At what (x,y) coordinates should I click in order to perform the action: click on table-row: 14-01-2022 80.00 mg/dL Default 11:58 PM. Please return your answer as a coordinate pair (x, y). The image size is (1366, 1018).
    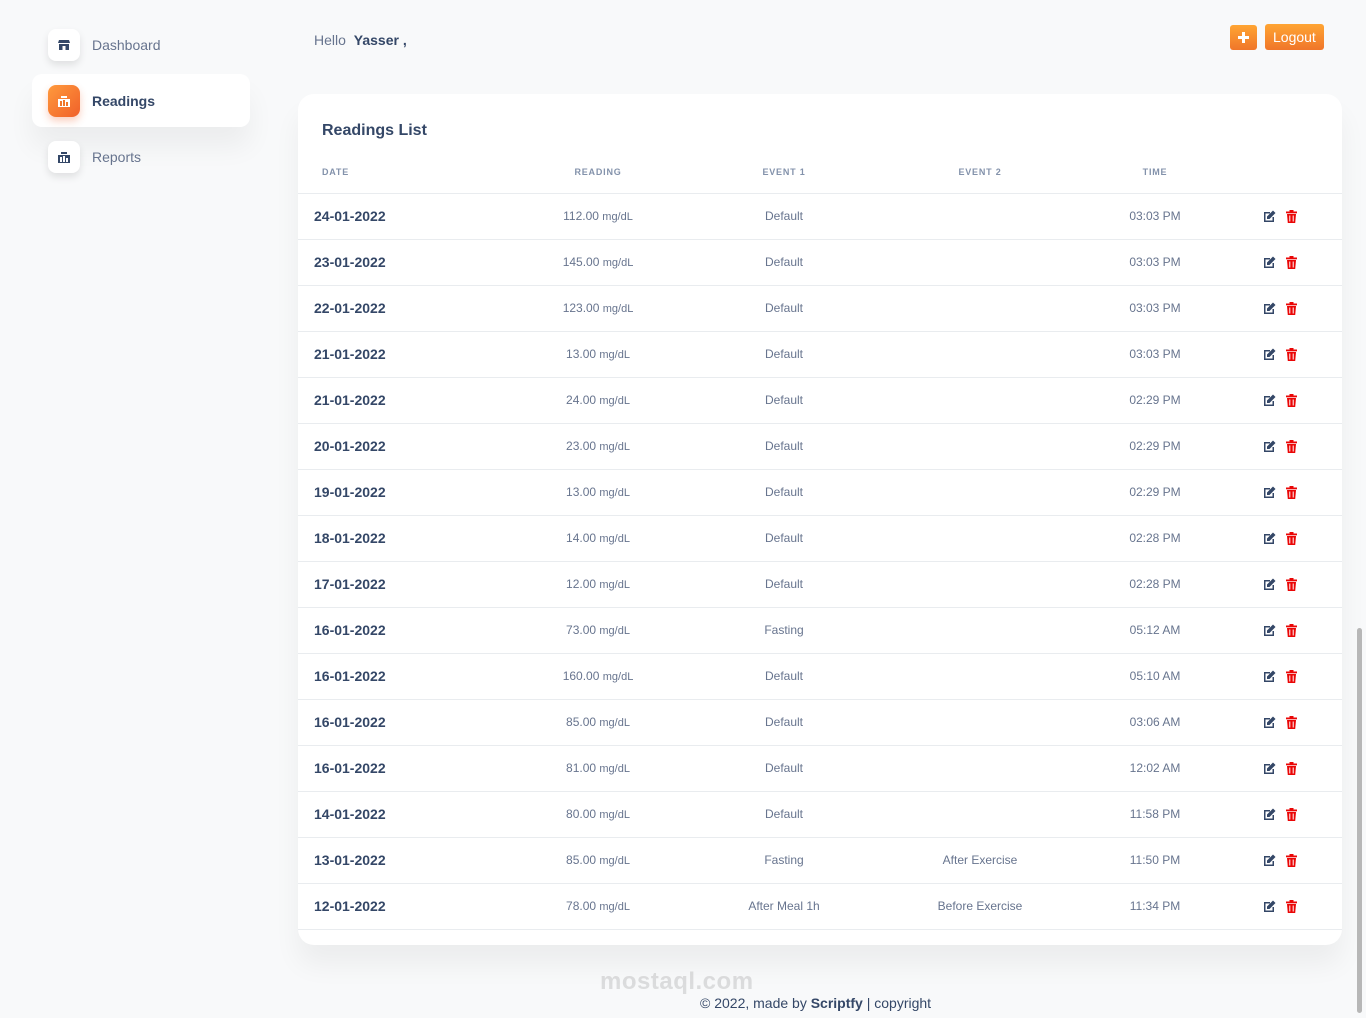
    Looking at the image, I should click on (820, 814).